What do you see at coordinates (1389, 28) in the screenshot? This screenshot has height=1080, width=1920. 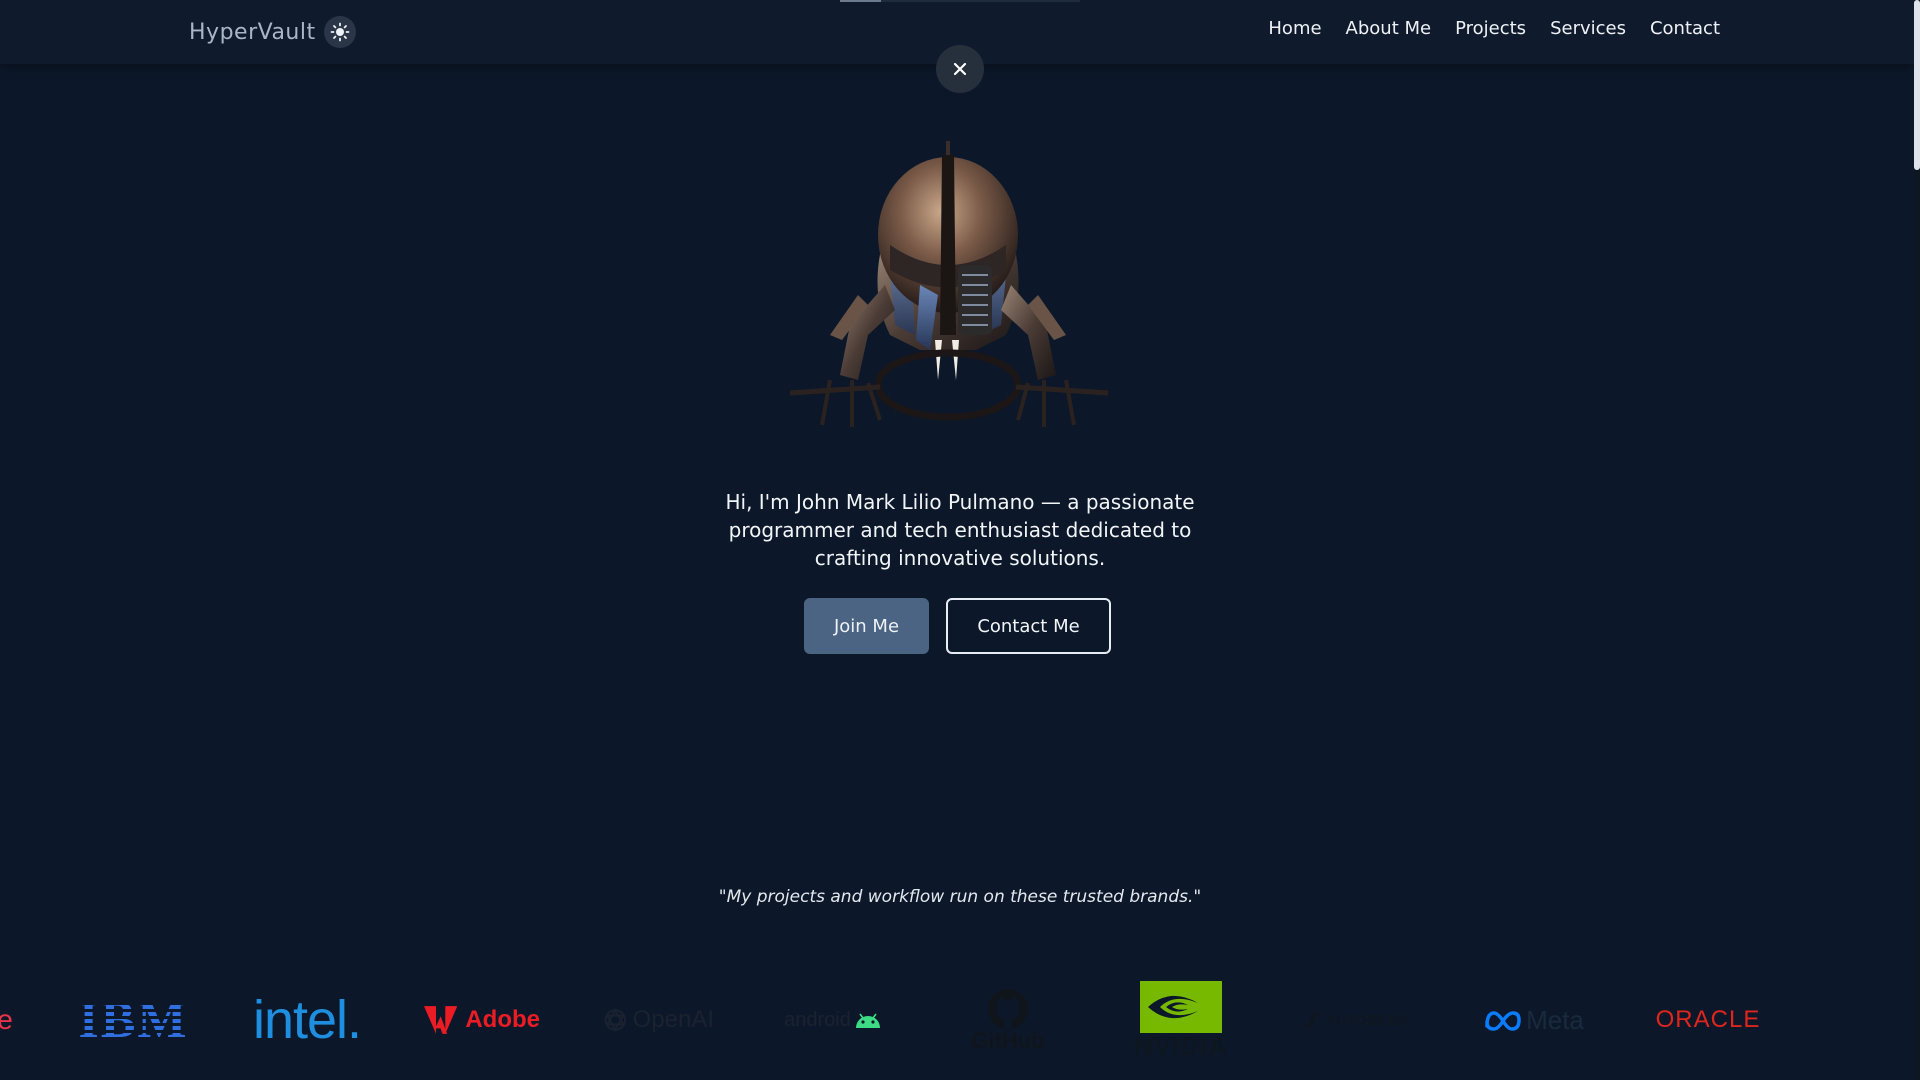 I see `nav-about-me-link: About Me` at bounding box center [1389, 28].